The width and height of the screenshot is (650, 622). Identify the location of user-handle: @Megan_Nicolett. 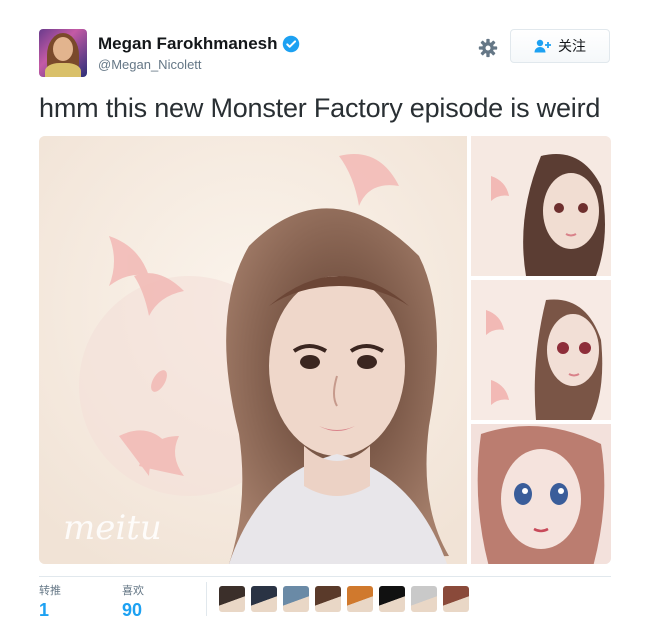
(150, 64).